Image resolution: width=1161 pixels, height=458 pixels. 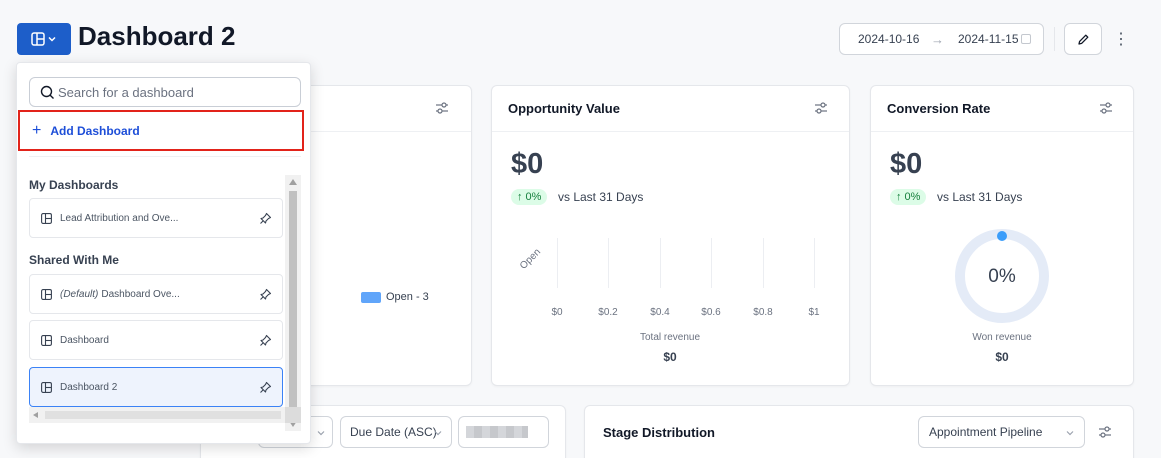 I want to click on edit-dashboard-button, so click(x=1083, y=39).